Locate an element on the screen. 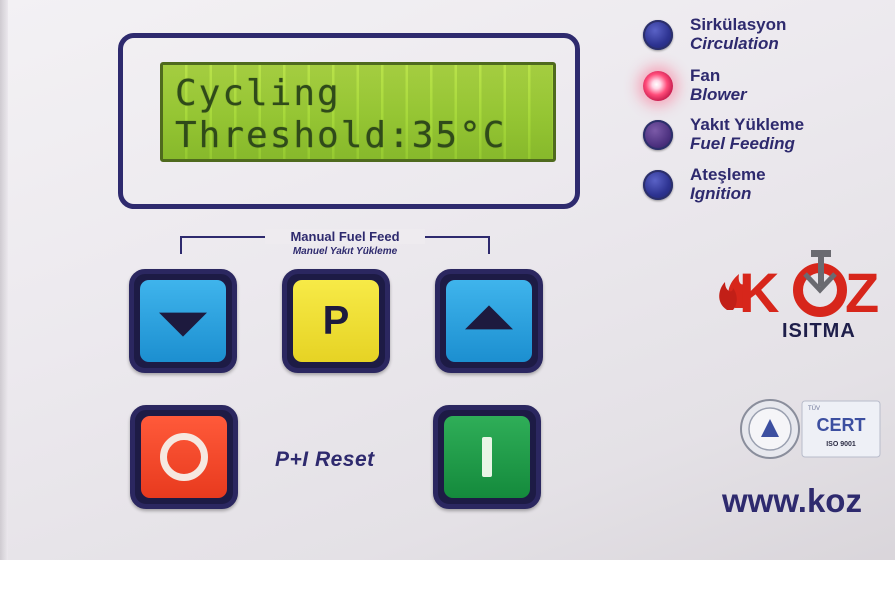  indicator-fuel-feeding: Yakıt Yükleme Fuel Feeding is located at coordinates (747, 134).